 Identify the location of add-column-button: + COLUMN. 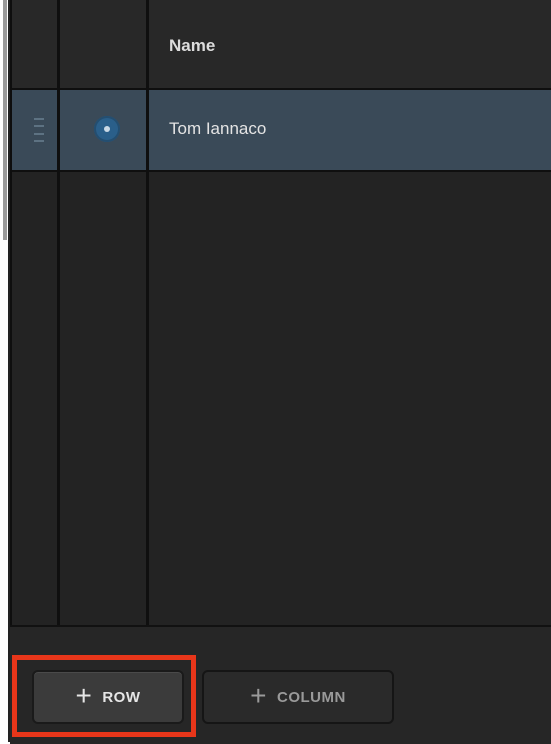
(298, 697).